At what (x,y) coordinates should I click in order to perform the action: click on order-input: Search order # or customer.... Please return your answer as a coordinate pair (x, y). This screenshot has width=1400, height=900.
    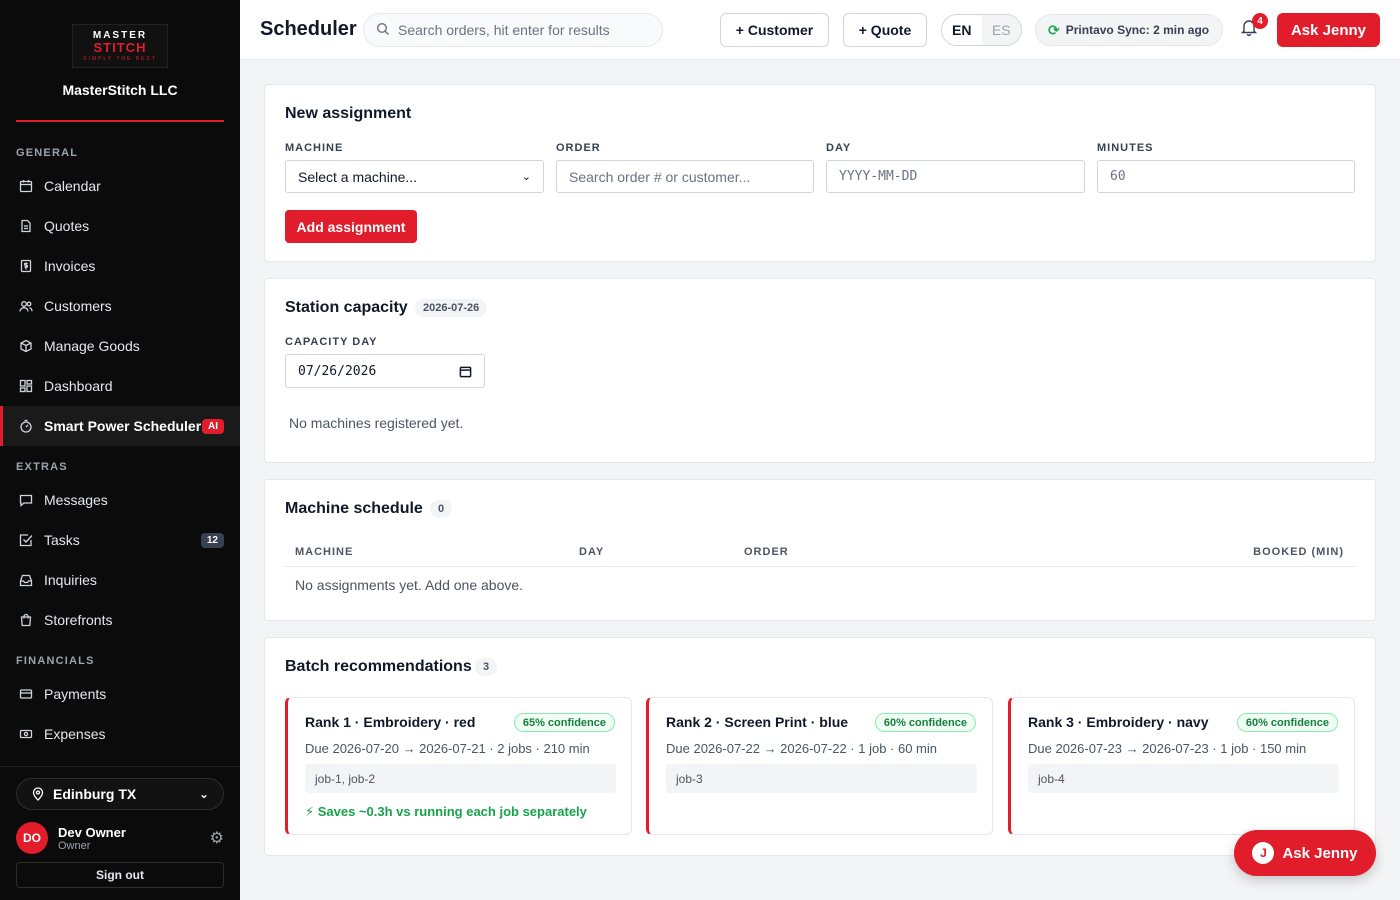
    Looking at the image, I should click on (685, 176).